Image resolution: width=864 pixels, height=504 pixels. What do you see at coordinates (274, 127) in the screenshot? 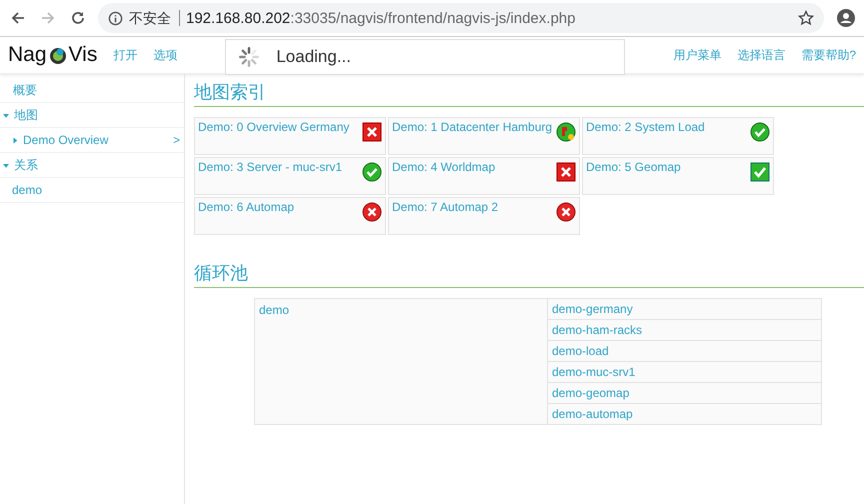
I see `map-name: Demo: 0 Overview Germany` at bounding box center [274, 127].